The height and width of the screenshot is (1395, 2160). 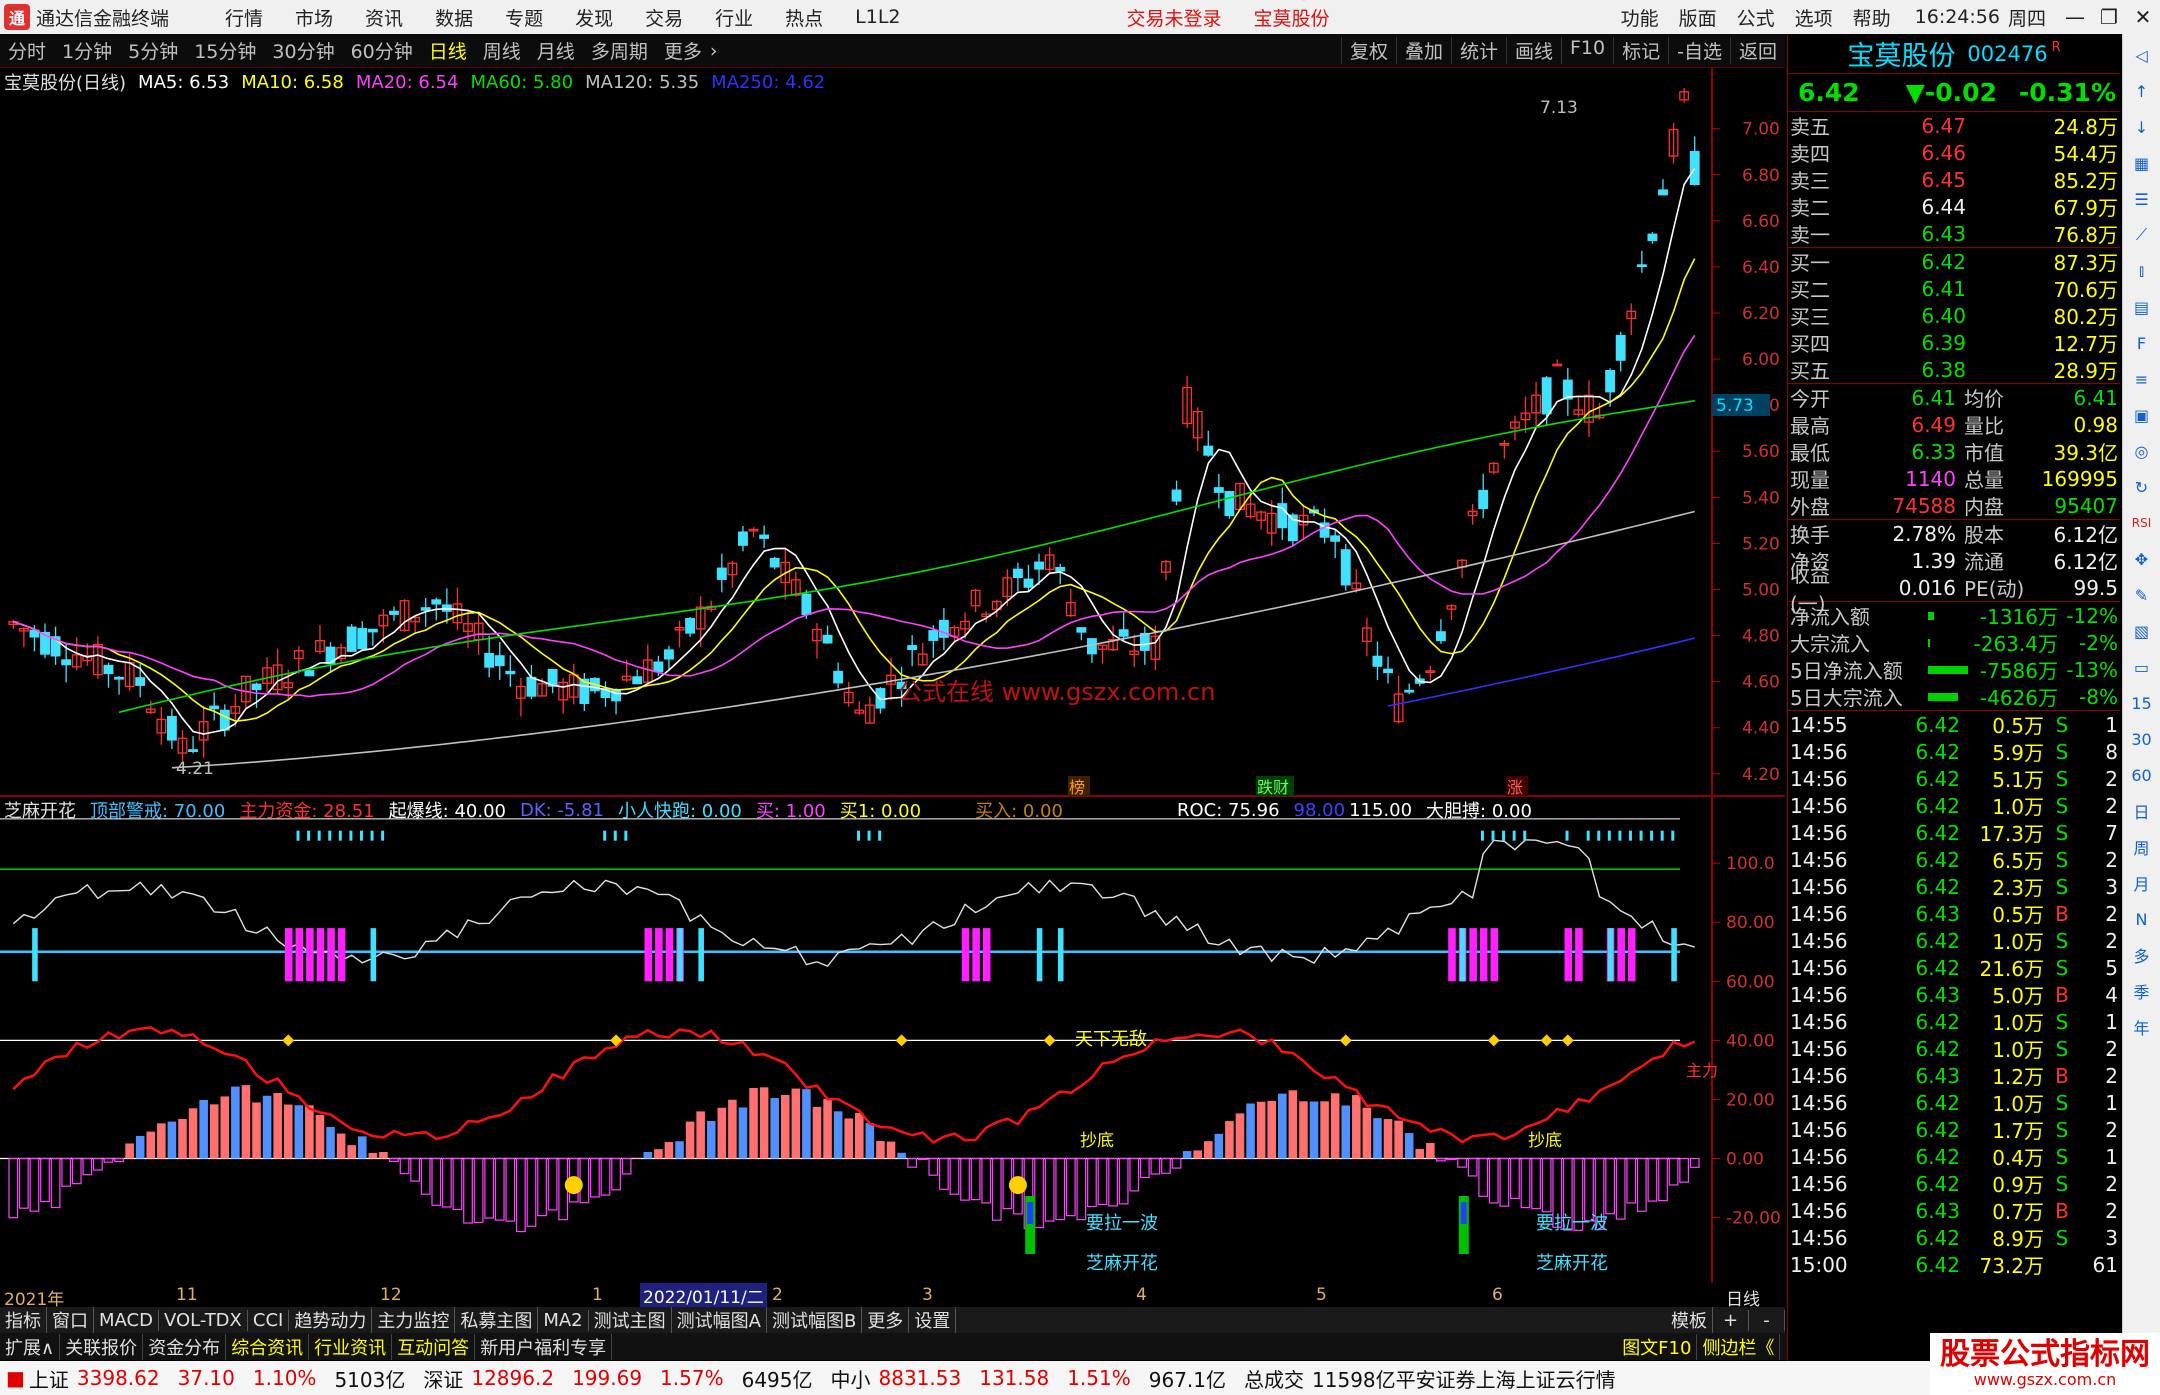 I want to click on remove-button: -, so click(x=1767, y=1320).